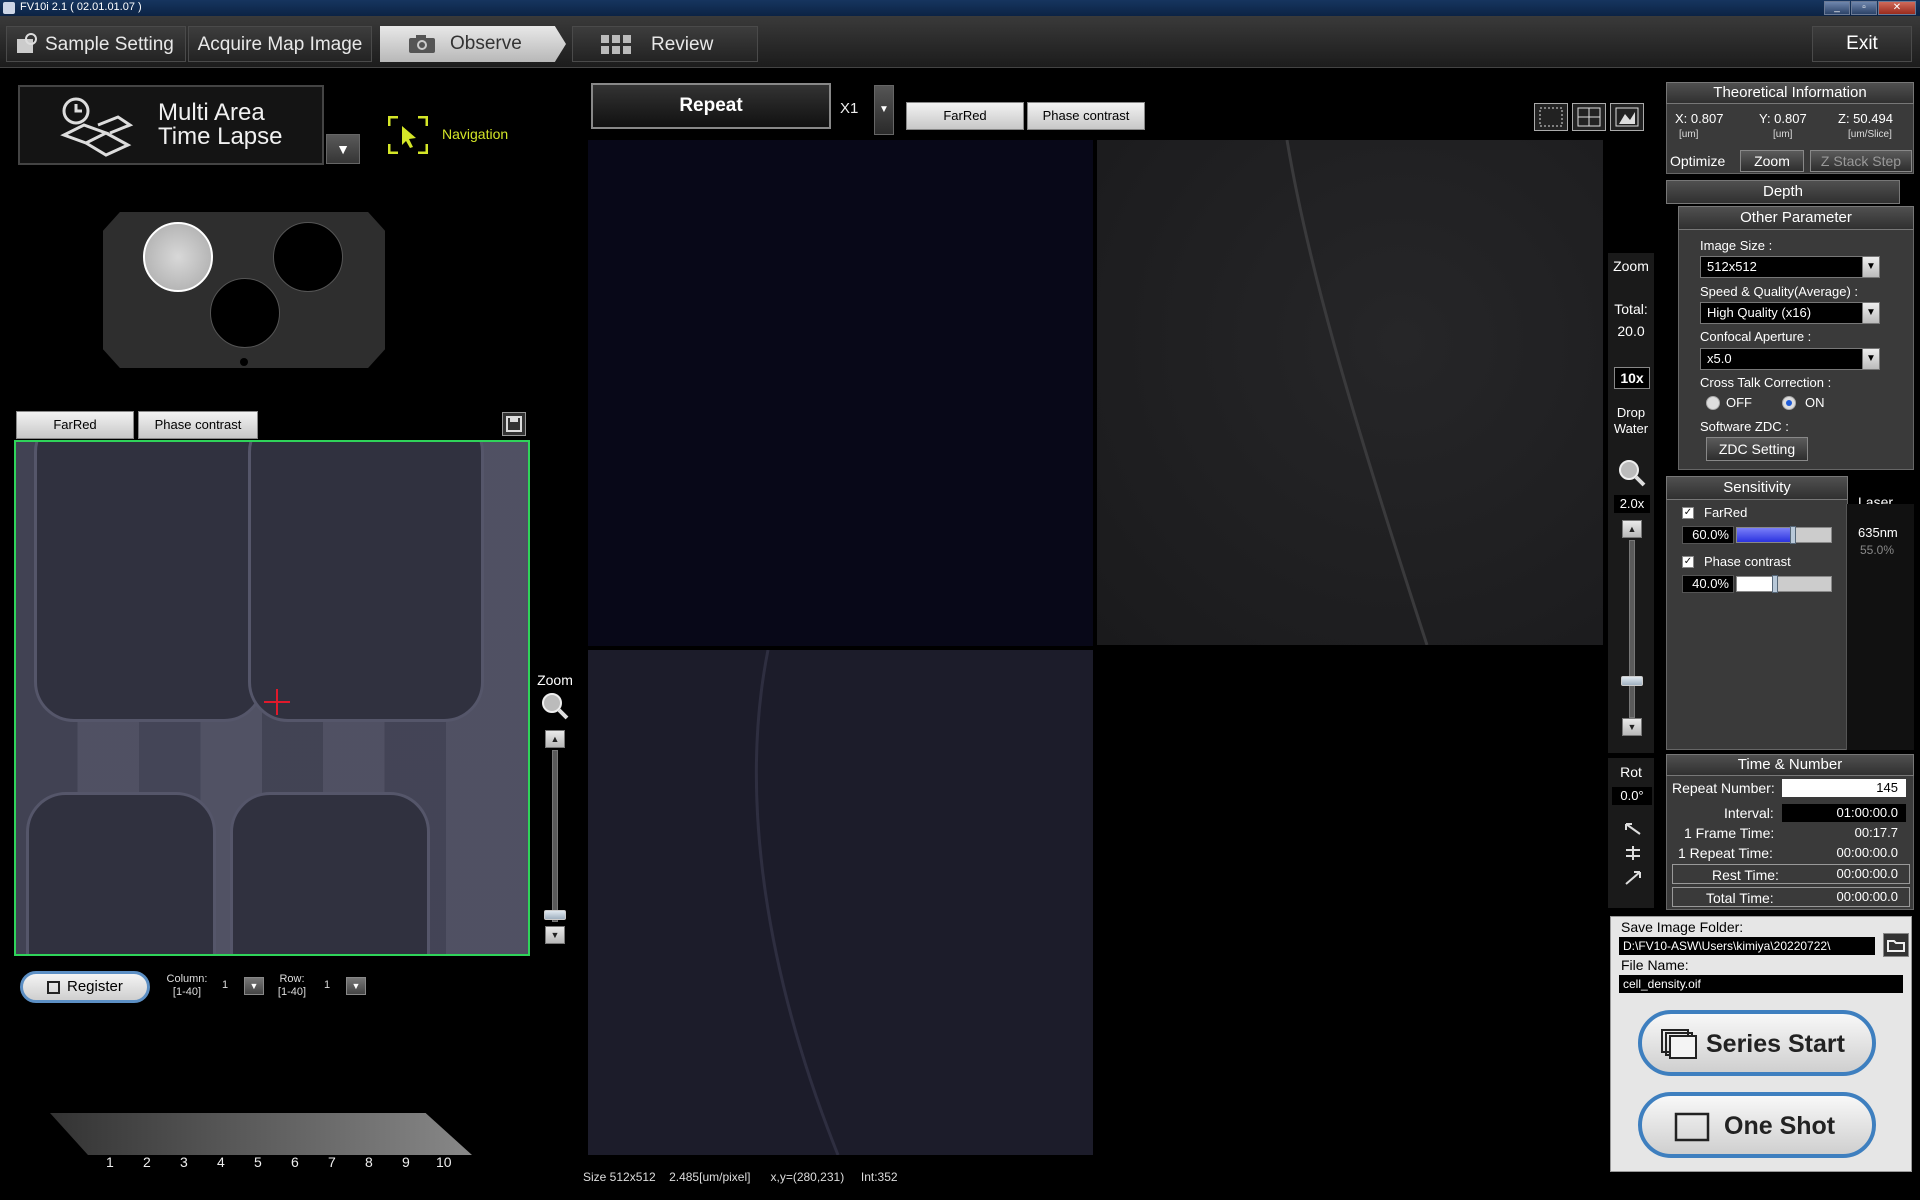  Describe the element at coordinates (1688, 513) in the screenshot. I see `farred-checkbox: ✓` at that location.